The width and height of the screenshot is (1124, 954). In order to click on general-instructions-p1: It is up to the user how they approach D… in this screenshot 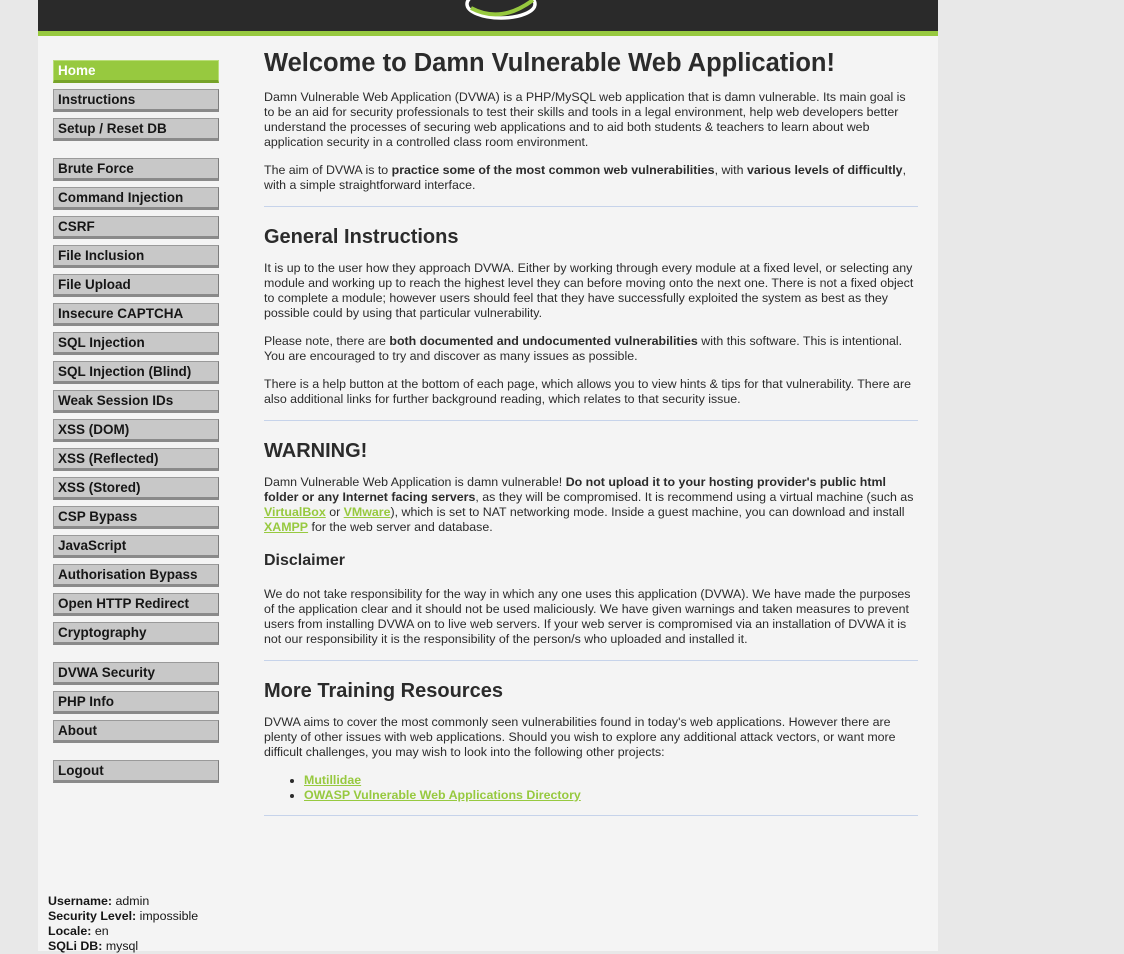, I will do `click(589, 290)`.